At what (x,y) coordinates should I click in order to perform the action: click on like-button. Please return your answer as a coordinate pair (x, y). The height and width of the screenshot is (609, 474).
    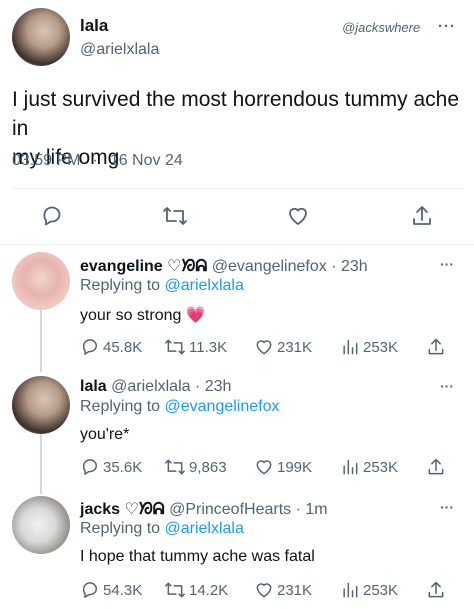
    Looking at the image, I should click on (298, 216).